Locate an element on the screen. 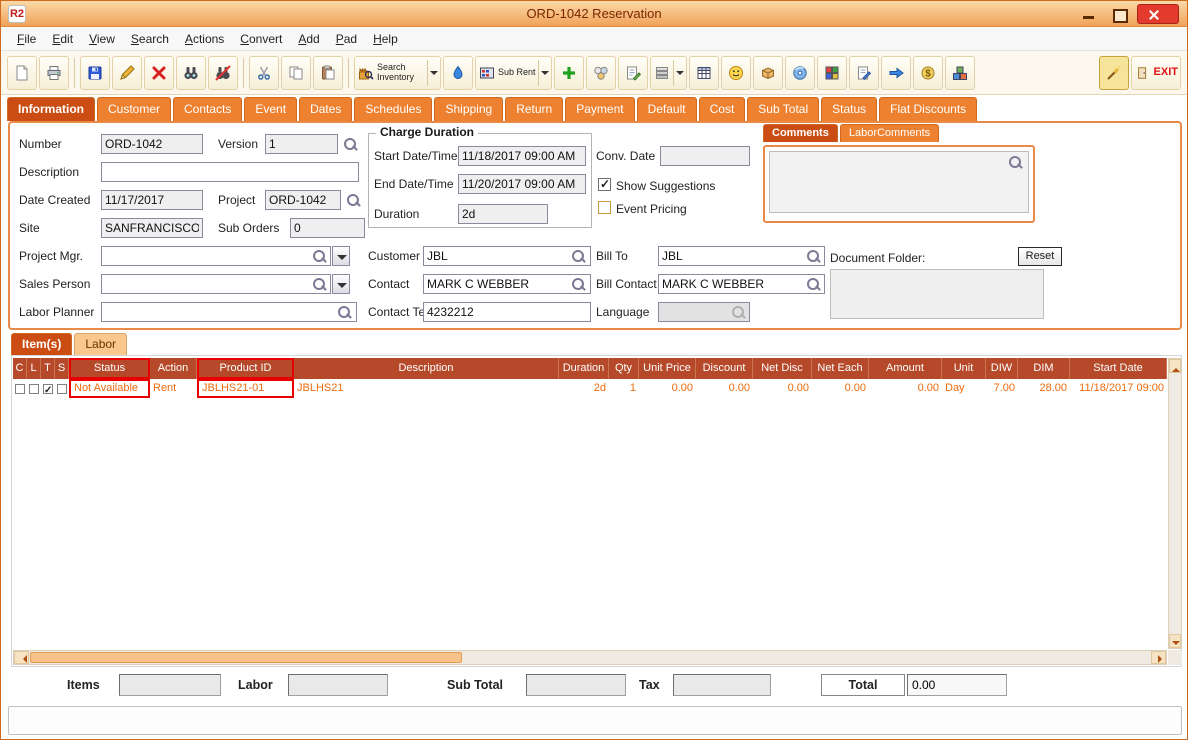 The image size is (1188, 740). column-header-net-each: Net Each is located at coordinates (840, 368).